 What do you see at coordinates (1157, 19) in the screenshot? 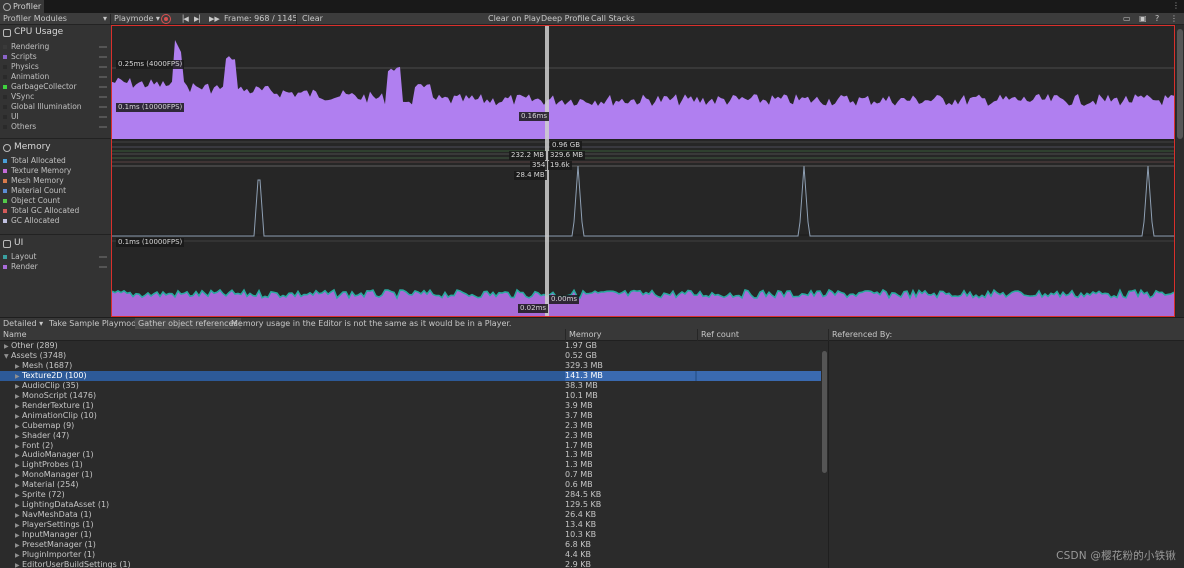
I see `help-icon: ?` at bounding box center [1157, 19].